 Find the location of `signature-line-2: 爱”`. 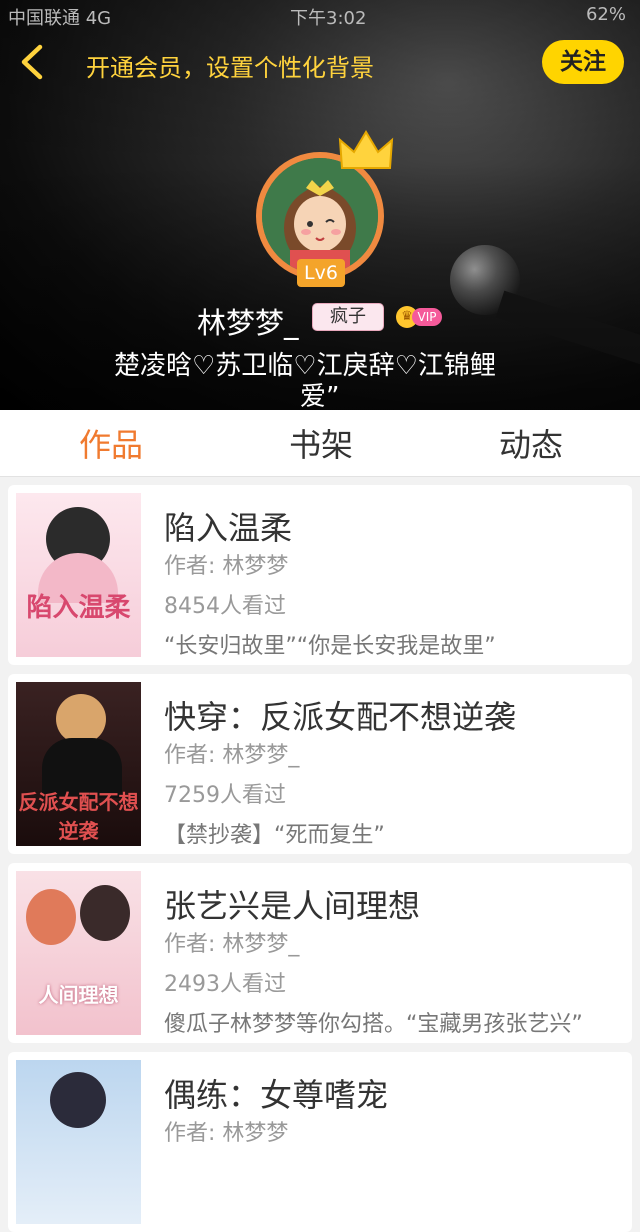

signature-line-2: 爱” is located at coordinates (320, 396).